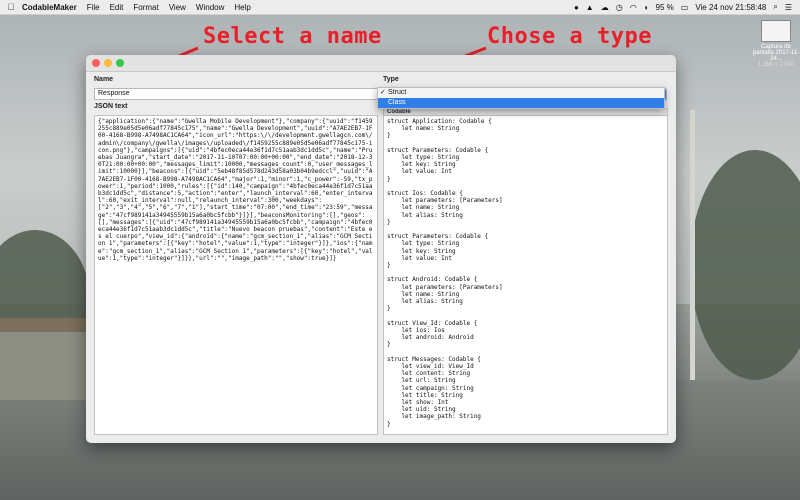 The height and width of the screenshot is (500, 800). I want to click on checkmark-icon: ✓, so click(383, 92).